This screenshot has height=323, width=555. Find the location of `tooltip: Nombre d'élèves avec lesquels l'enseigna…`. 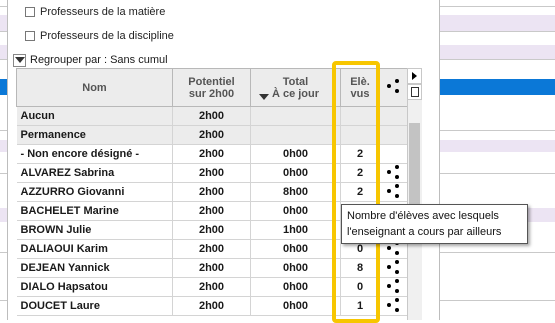

tooltip: Nombre d'élèves avec lesquels l'enseigna… is located at coordinates (434, 224).